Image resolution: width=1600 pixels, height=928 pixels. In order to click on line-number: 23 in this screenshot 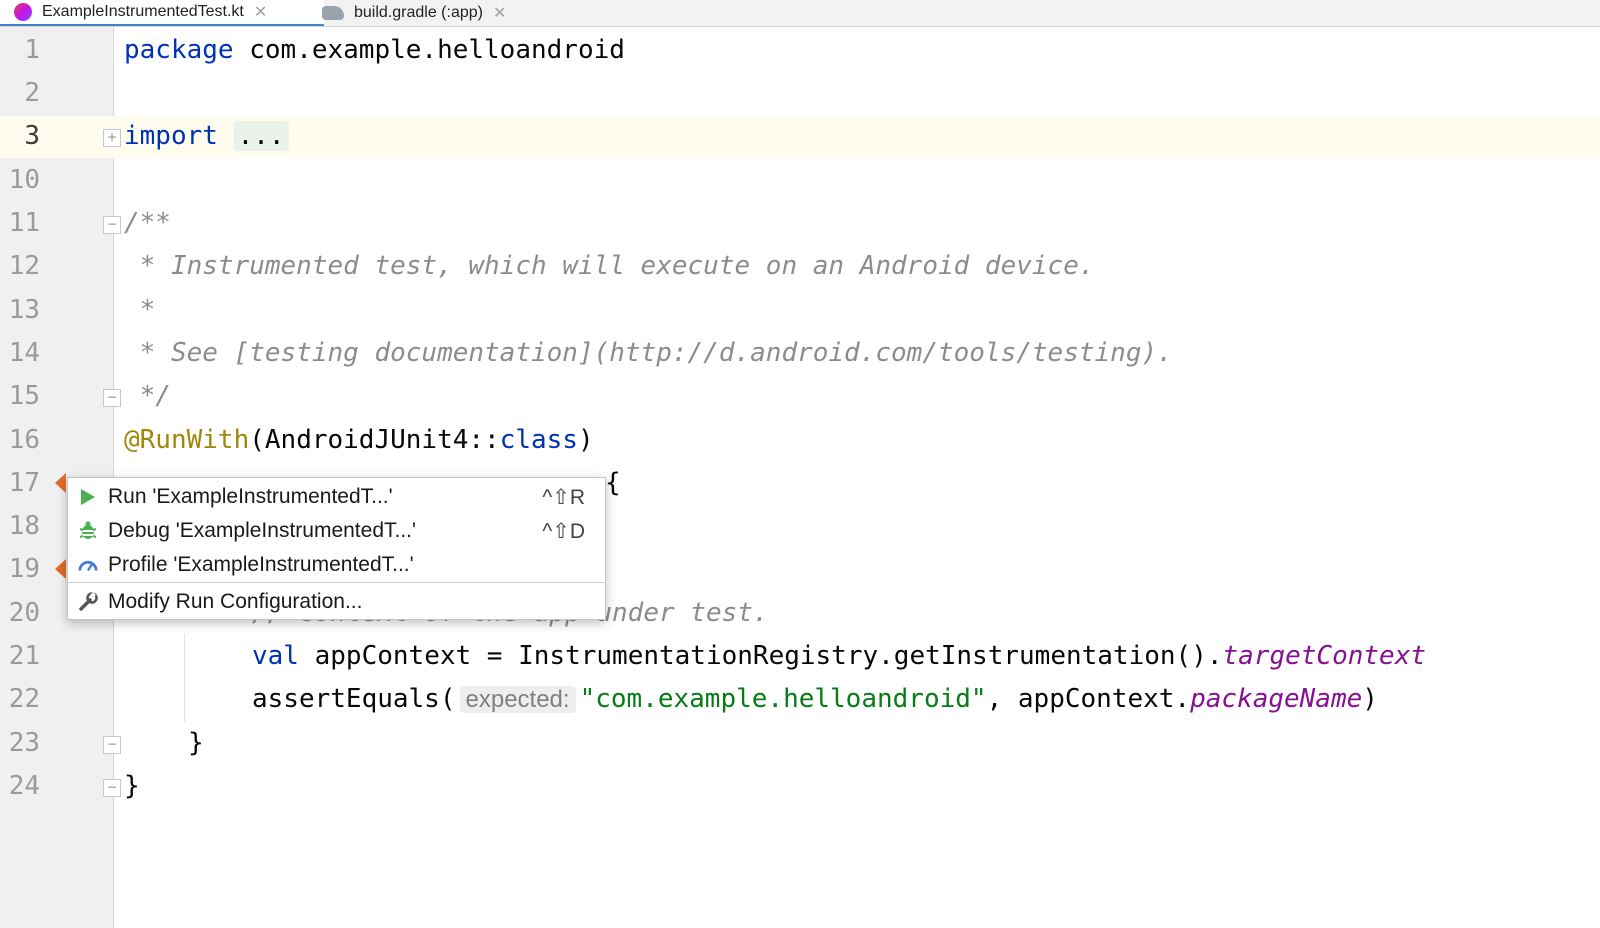, I will do `click(24, 743)`.